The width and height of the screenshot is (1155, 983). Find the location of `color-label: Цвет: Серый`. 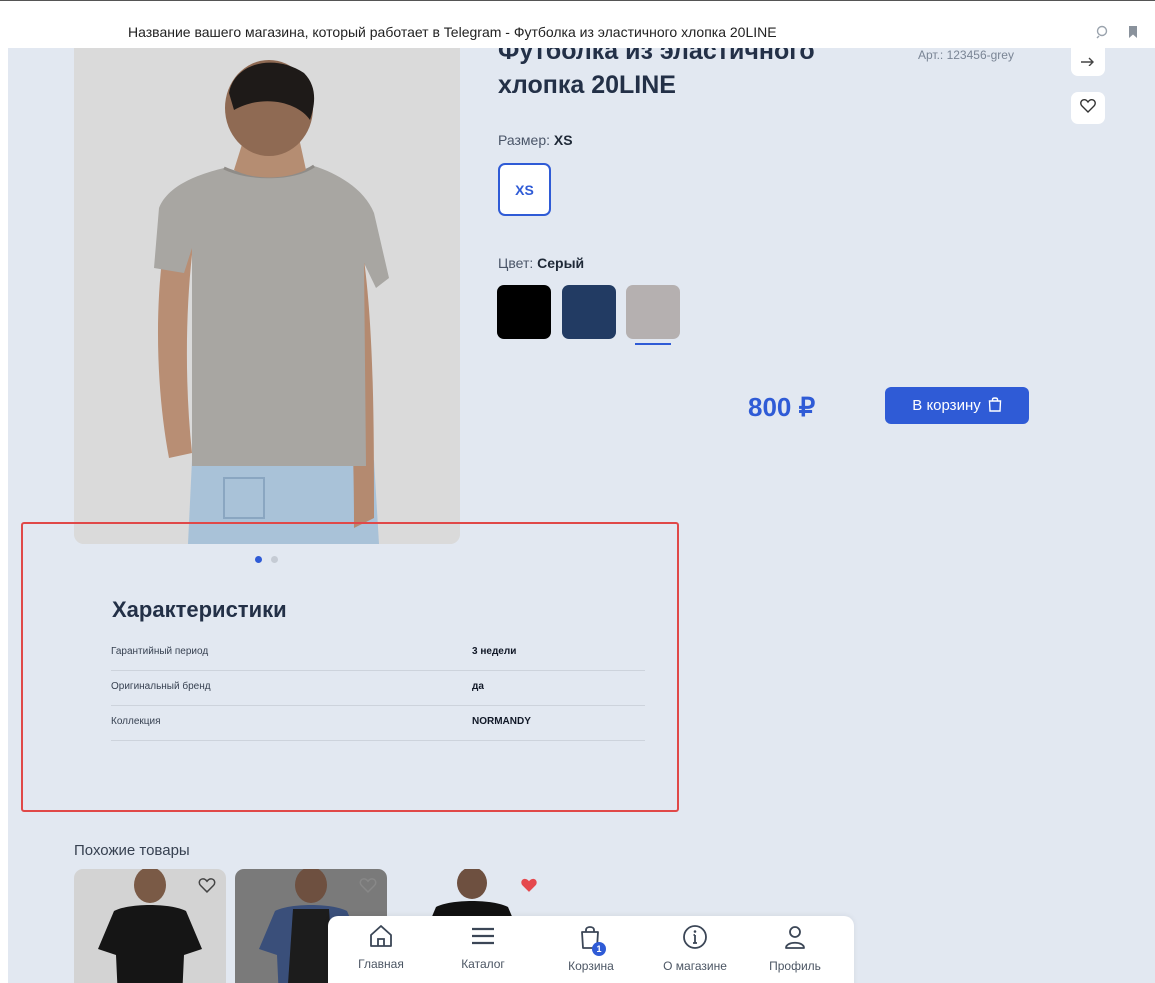

color-label: Цвет: Серый is located at coordinates (541, 263).